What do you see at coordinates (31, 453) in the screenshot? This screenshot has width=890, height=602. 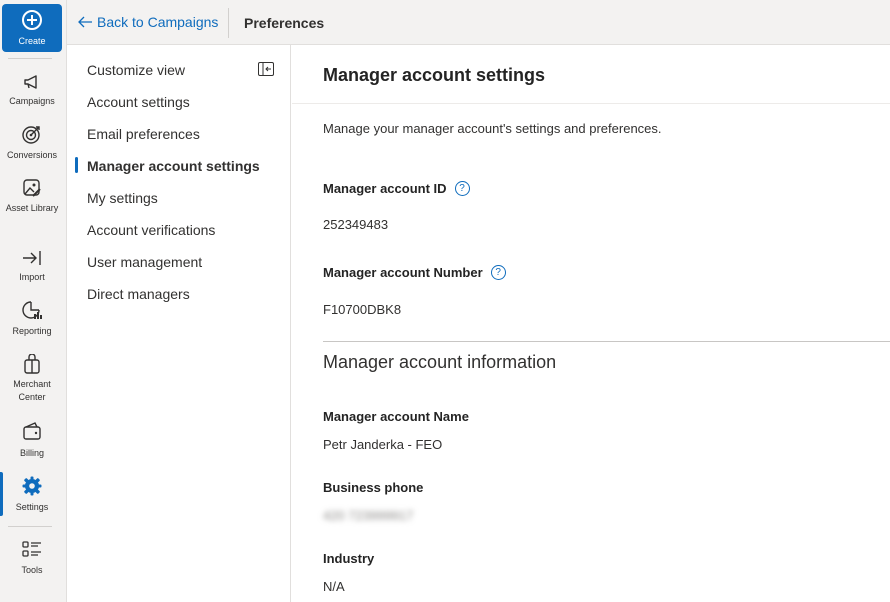 I see `rail-label: Billing` at bounding box center [31, 453].